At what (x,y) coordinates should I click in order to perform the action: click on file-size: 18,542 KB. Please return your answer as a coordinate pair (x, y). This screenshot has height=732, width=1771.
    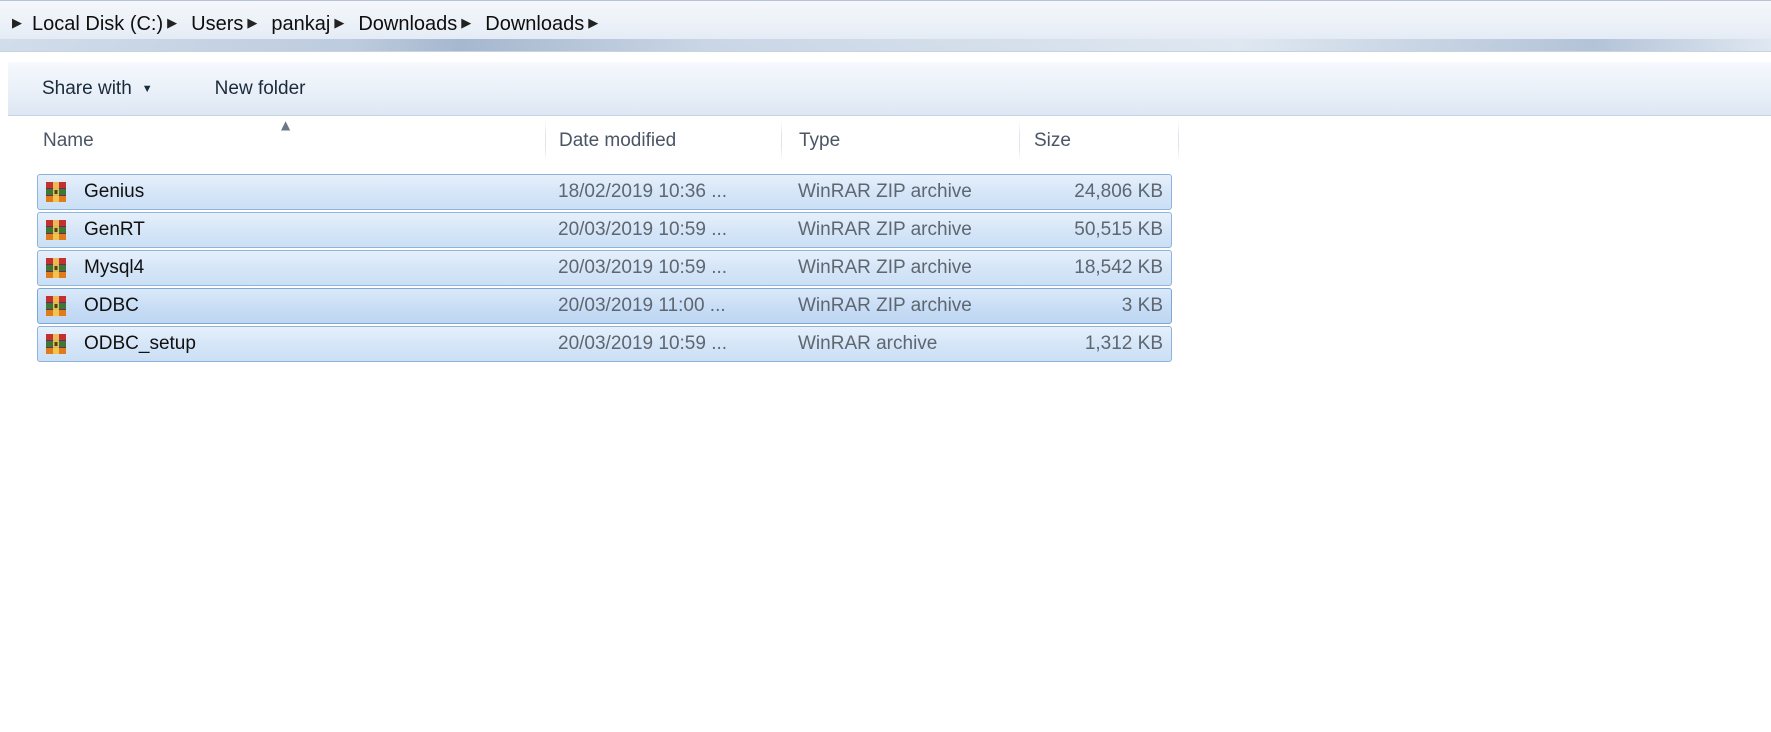
    Looking at the image, I should click on (1118, 267).